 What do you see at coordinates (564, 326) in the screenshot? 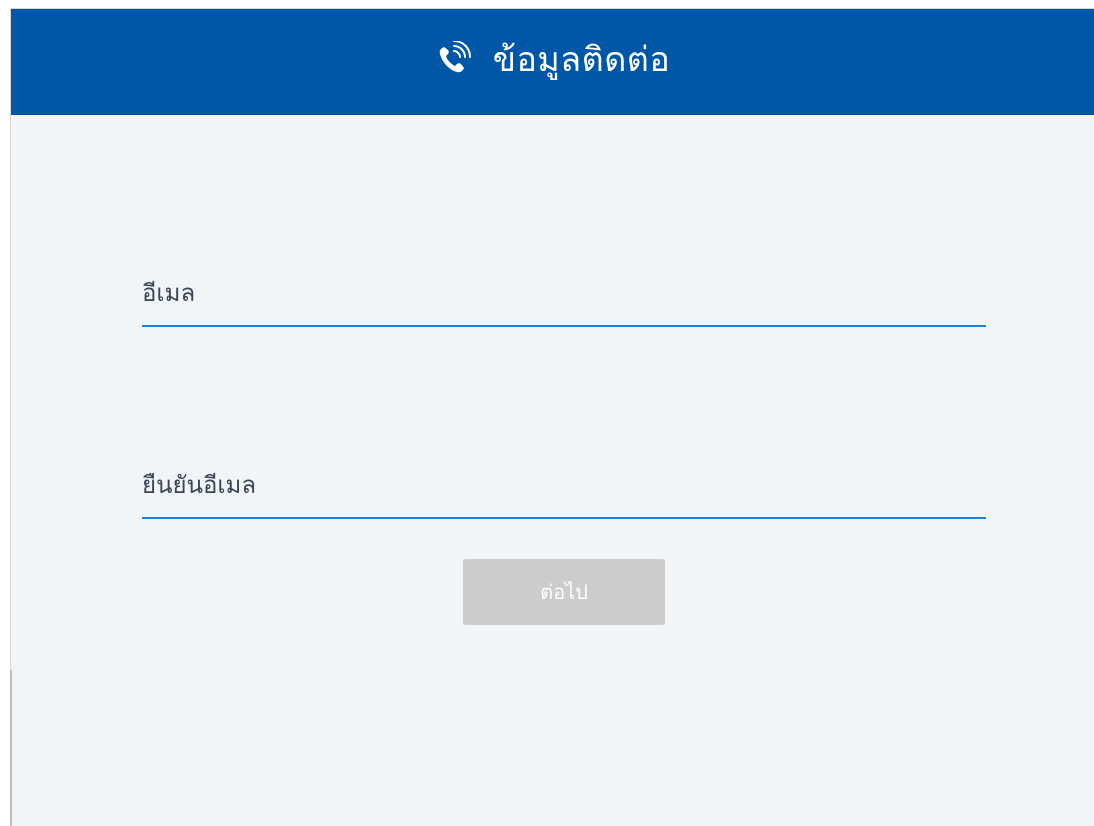
I see `email-underline` at bounding box center [564, 326].